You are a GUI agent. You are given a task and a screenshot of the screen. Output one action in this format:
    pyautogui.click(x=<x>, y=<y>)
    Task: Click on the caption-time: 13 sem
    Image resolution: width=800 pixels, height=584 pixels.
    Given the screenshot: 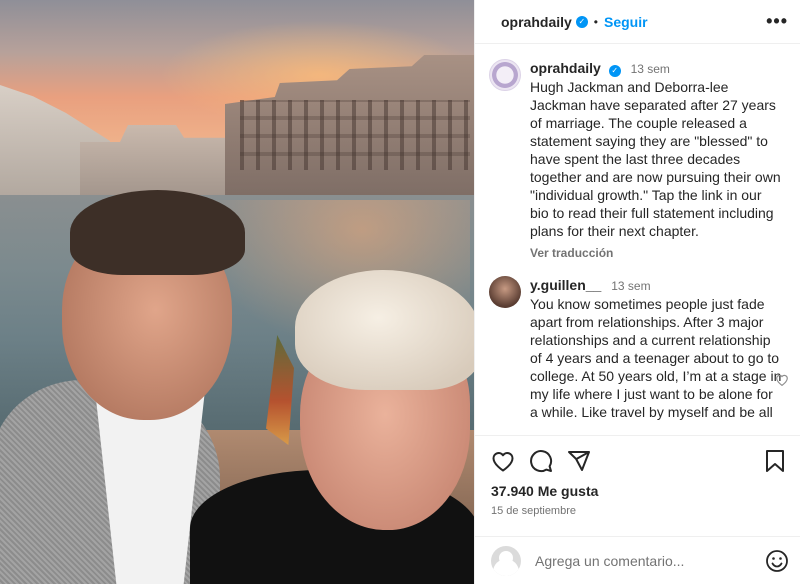 What is the action you would take?
    pyautogui.click(x=650, y=69)
    